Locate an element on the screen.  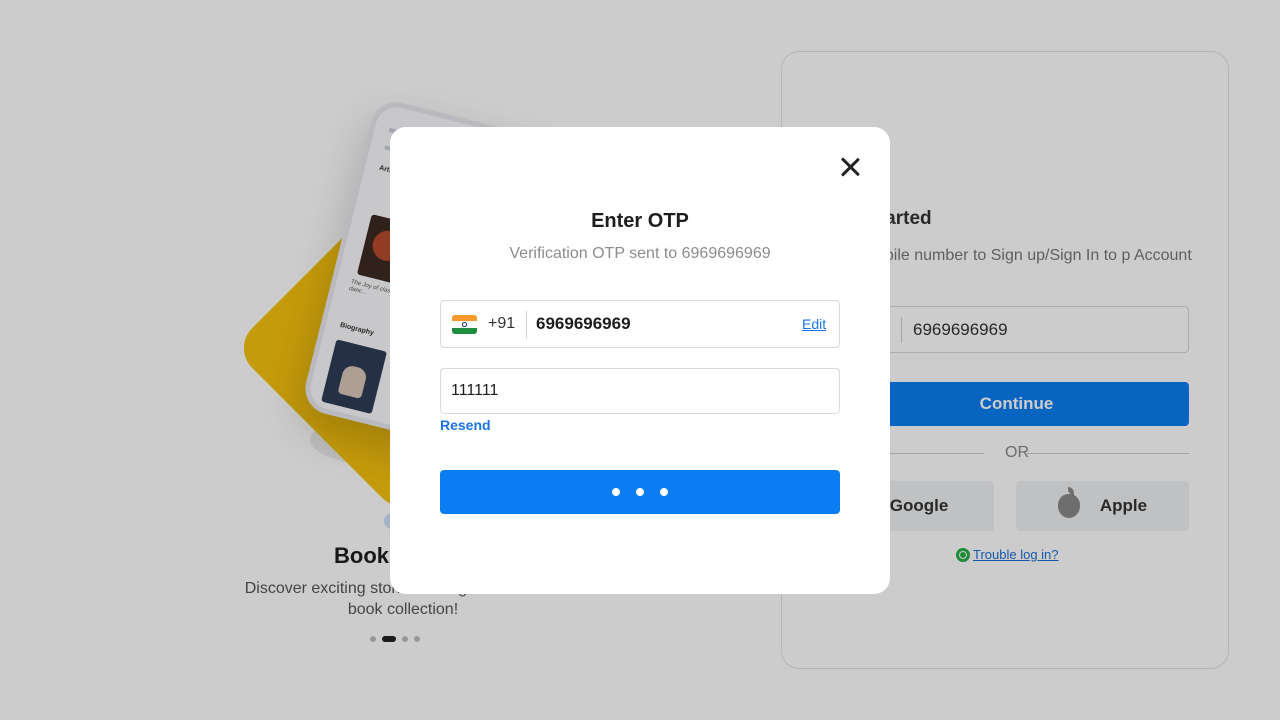
edit-phone-link: Edit is located at coordinates (814, 324).